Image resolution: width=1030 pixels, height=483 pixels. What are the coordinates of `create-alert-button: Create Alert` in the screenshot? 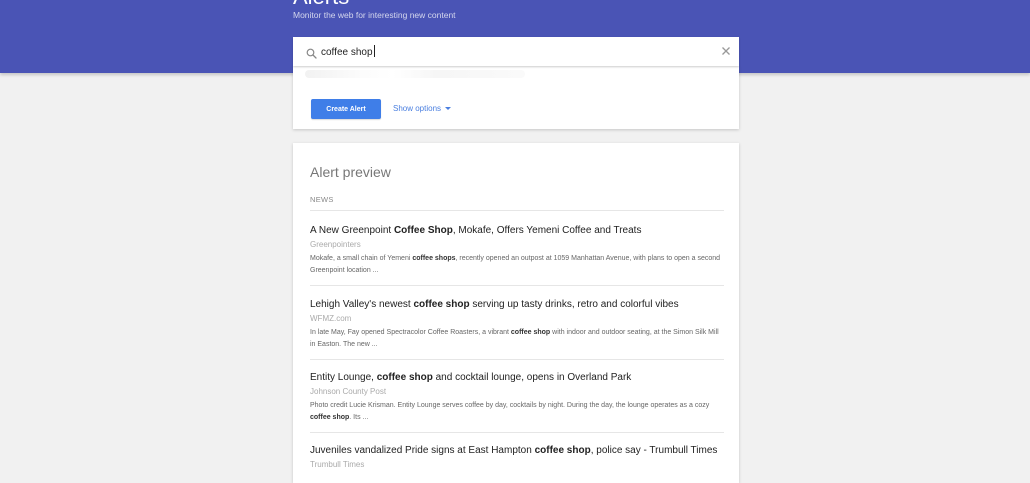 It's located at (346, 109).